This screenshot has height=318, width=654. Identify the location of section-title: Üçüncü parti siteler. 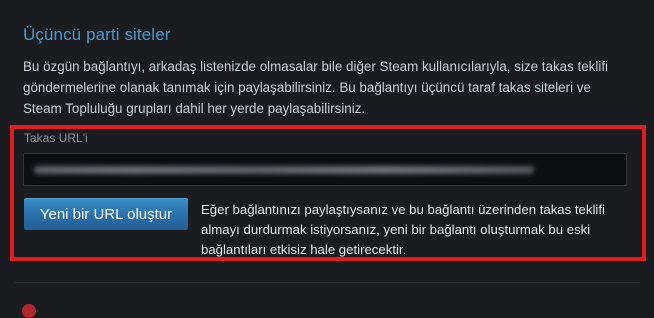
(97, 34).